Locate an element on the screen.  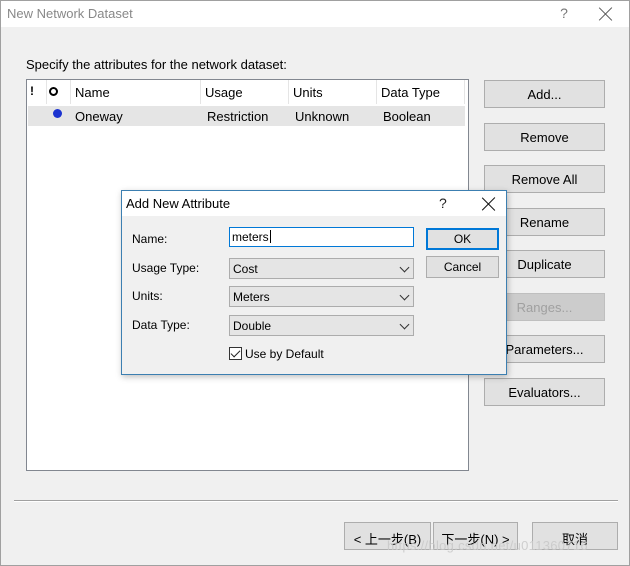
window-title: New Network Dataset is located at coordinates (70, 13).